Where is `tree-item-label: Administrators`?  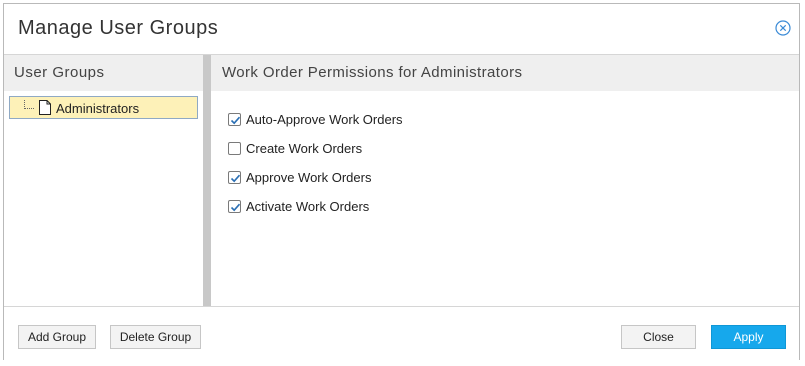 tree-item-label: Administrators is located at coordinates (98, 108).